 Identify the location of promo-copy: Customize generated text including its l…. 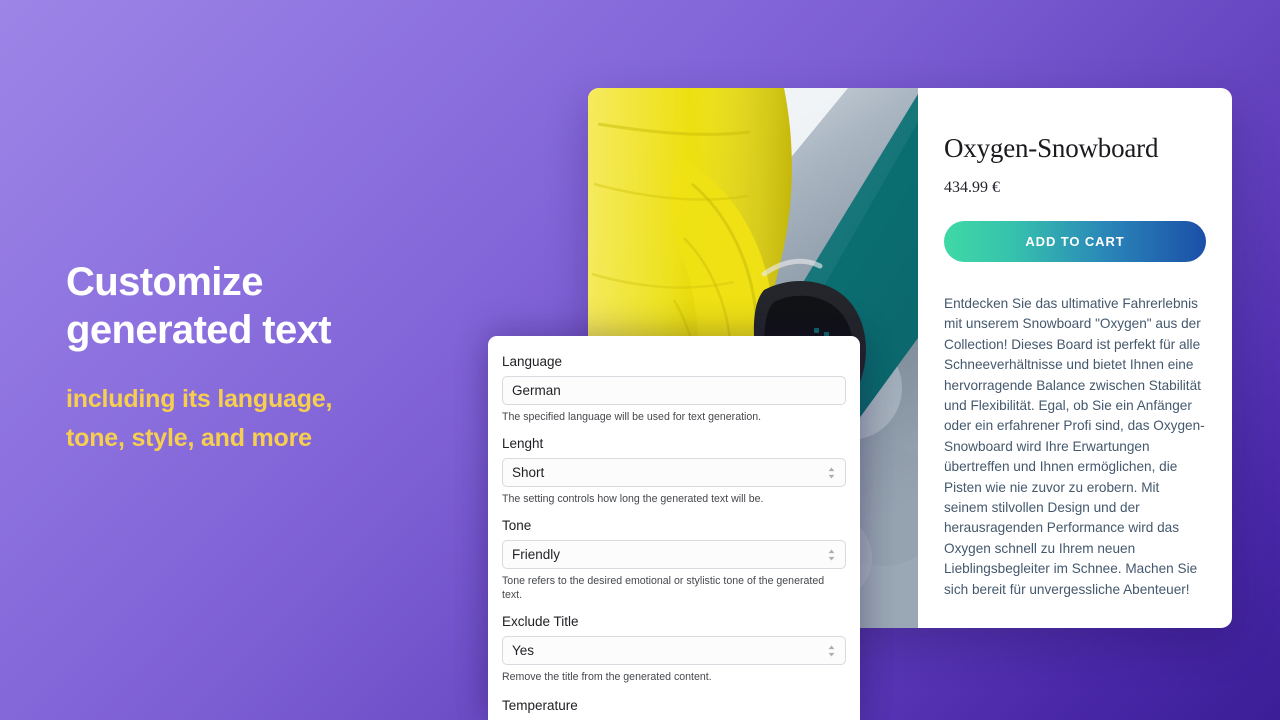
(266, 358).